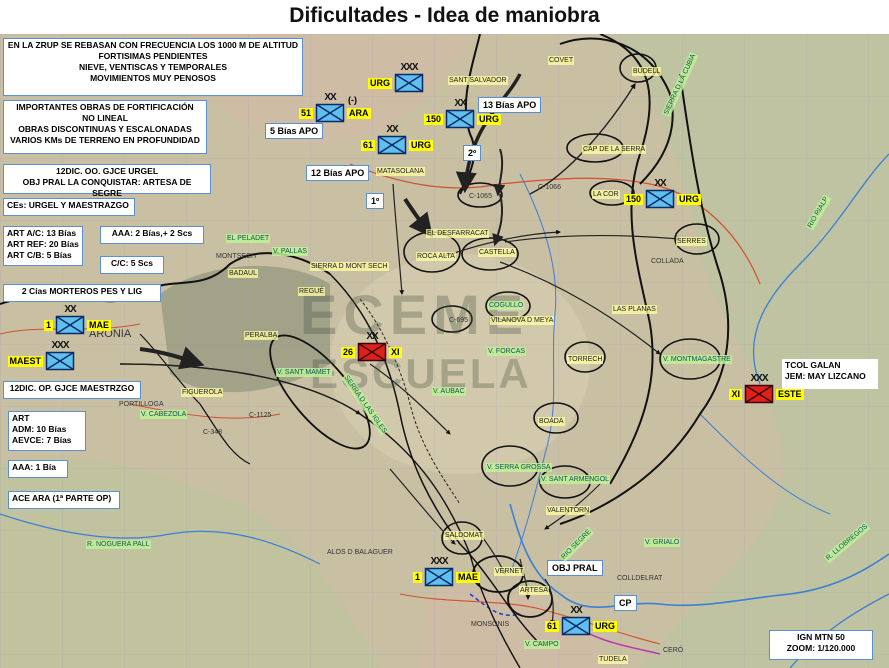 The height and width of the screenshot is (668, 889). What do you see at coordinates (371, 346) in the screenshot?
I see `unit-symbol-xi-26: XX XI 26` at bounding box center [371, 346].